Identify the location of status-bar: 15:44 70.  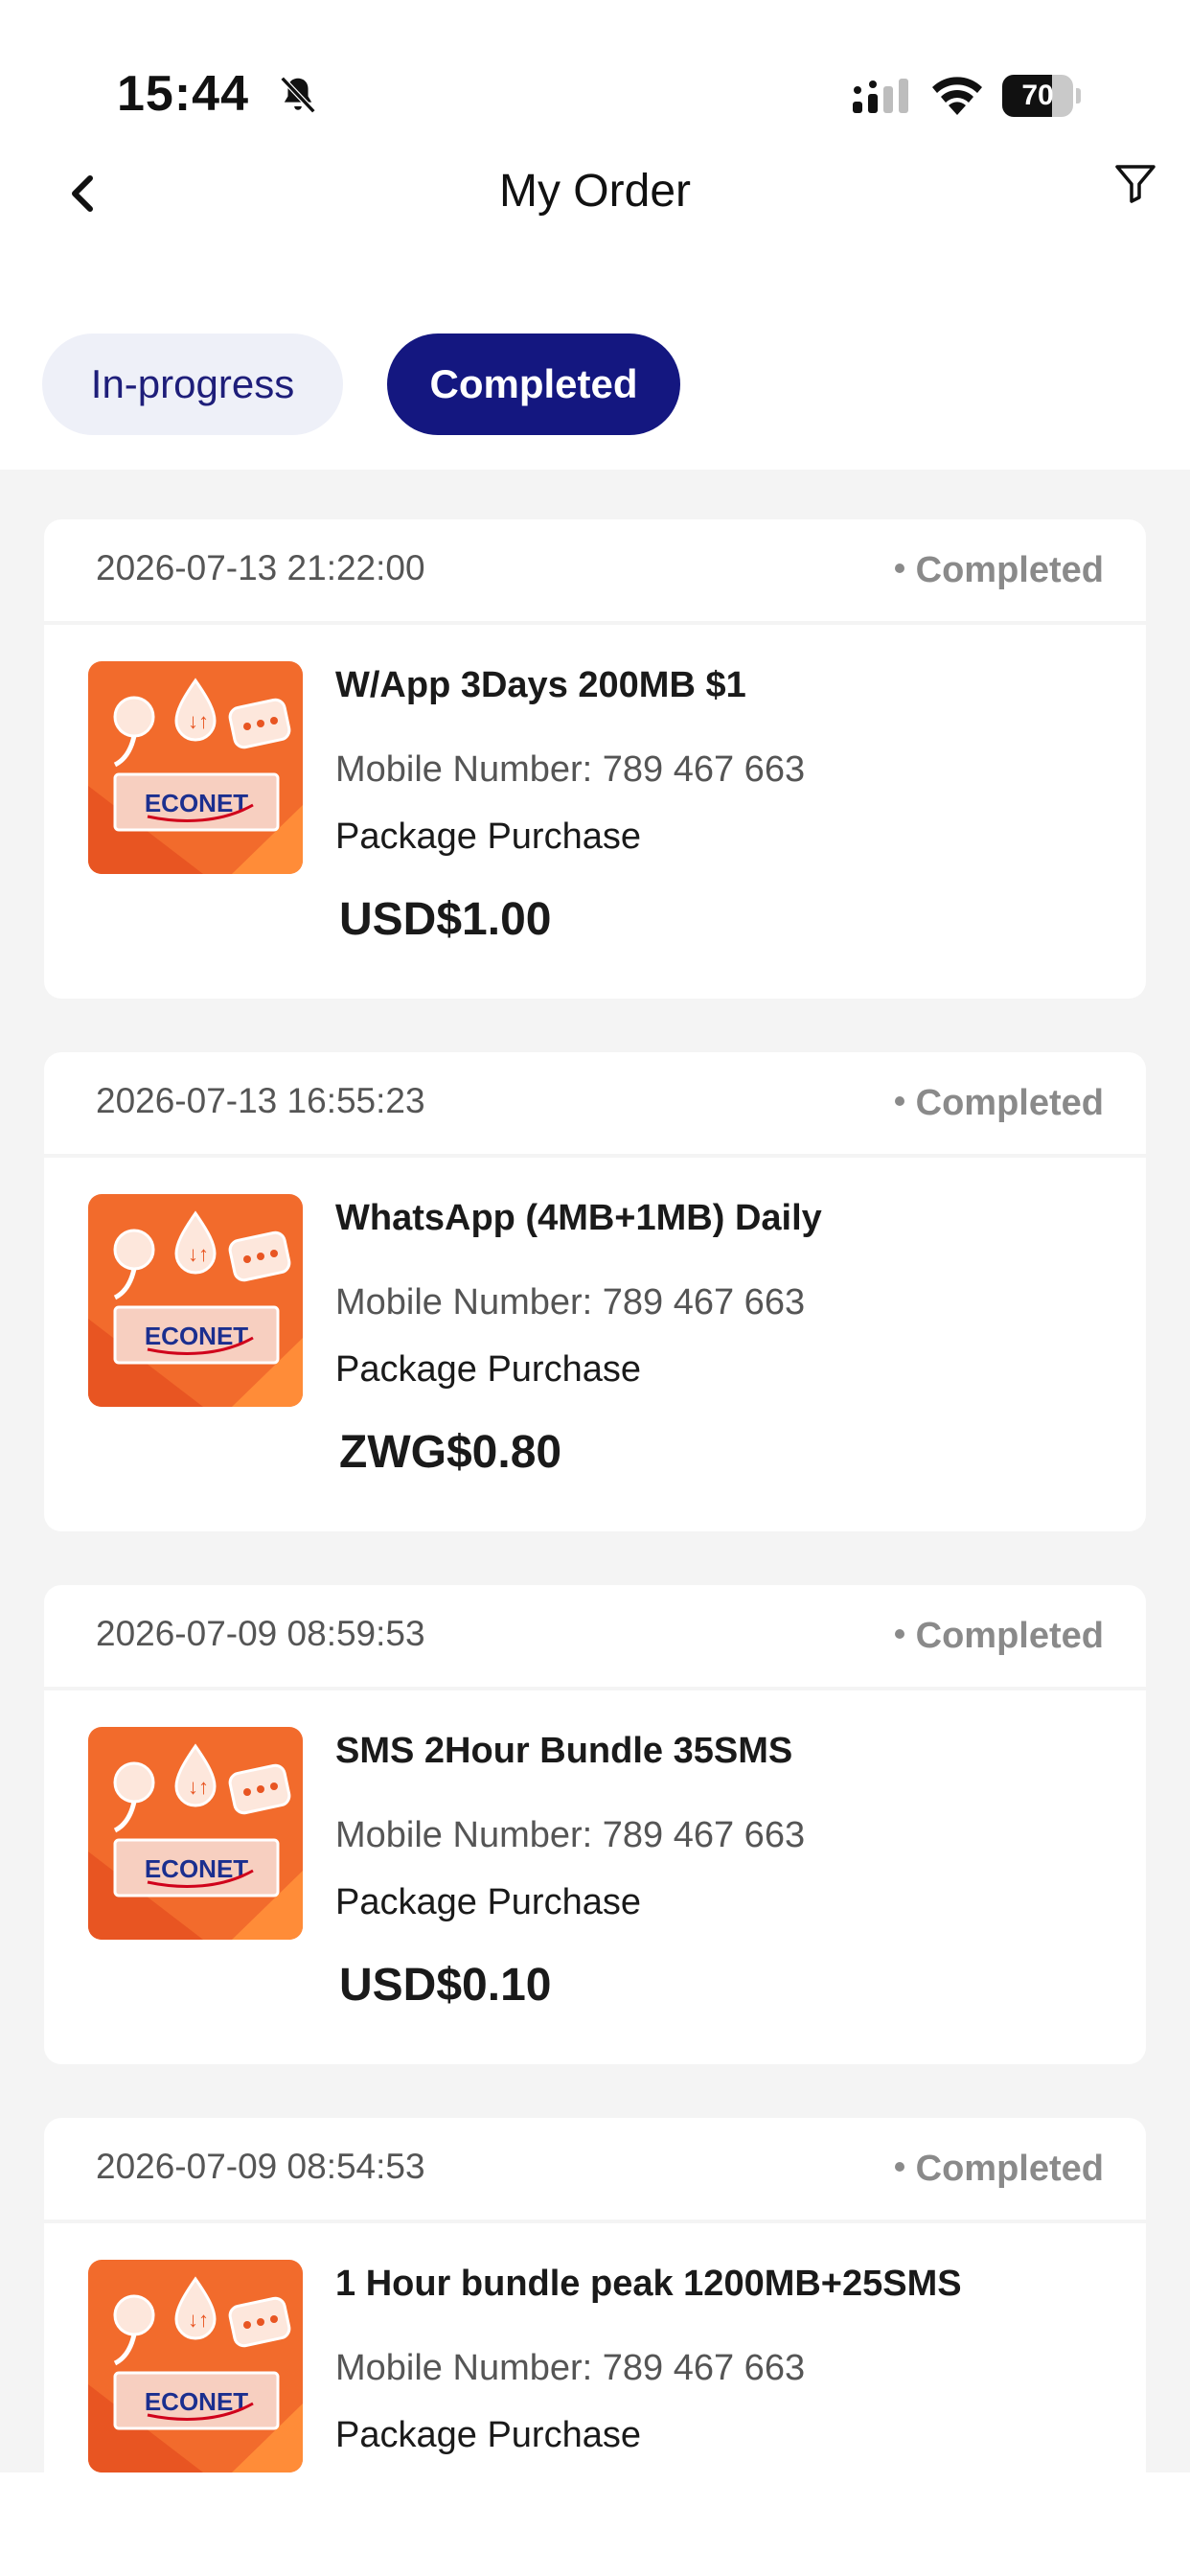
(595, 72).